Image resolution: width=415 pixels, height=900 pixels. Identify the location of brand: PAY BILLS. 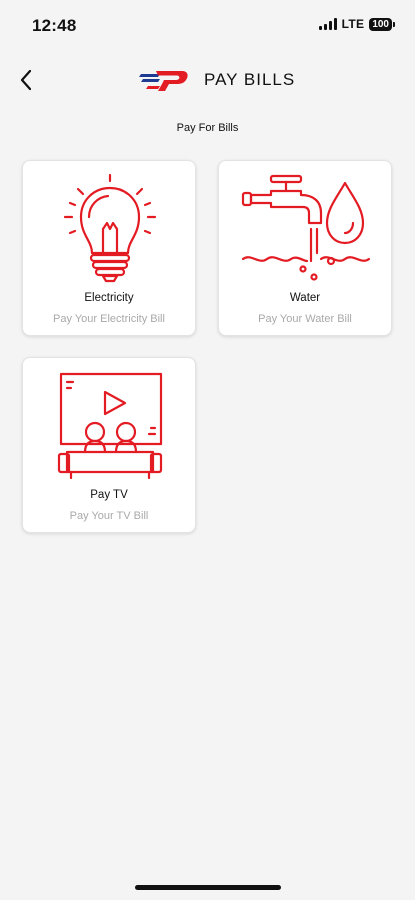
(216, 80).